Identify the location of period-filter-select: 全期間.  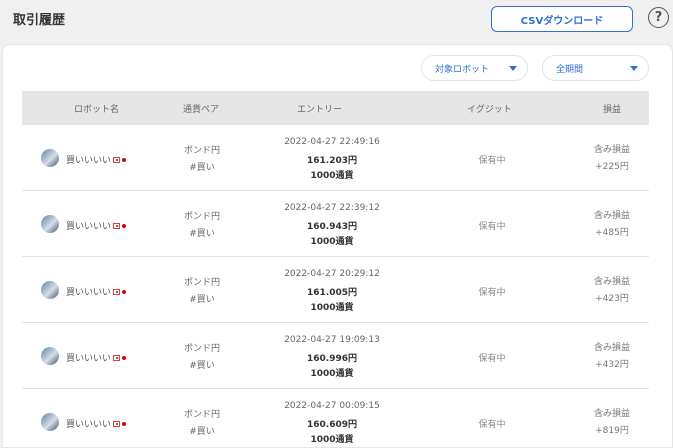
(595, 68).